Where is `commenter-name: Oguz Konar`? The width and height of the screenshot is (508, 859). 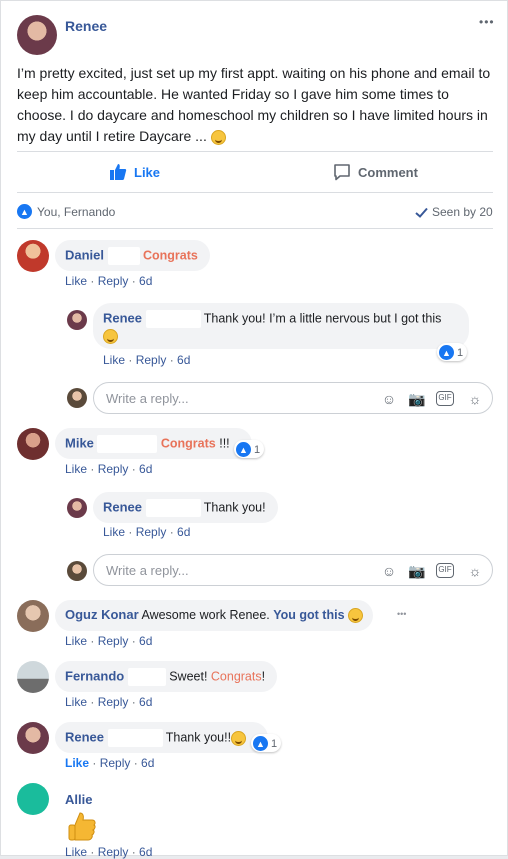 commenter-name: Oguz Konar is located at coordinates (102, 614).